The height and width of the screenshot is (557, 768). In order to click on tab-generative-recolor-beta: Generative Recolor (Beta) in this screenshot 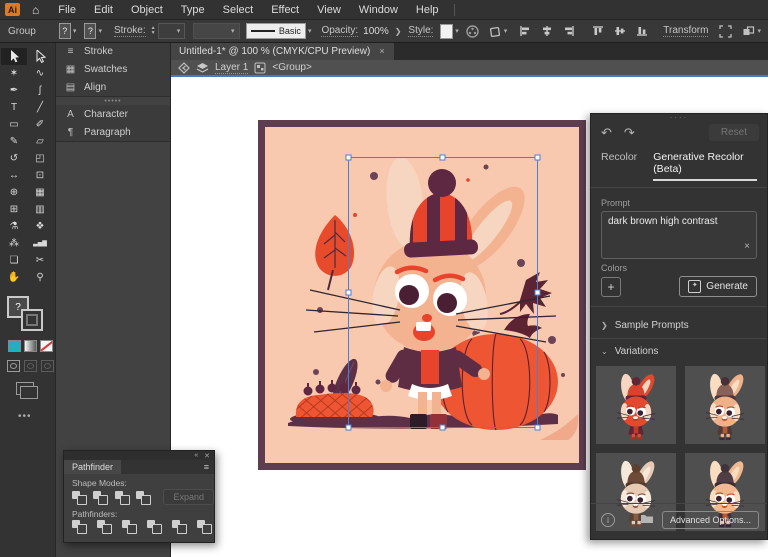, I will do `click(705, 166)`.